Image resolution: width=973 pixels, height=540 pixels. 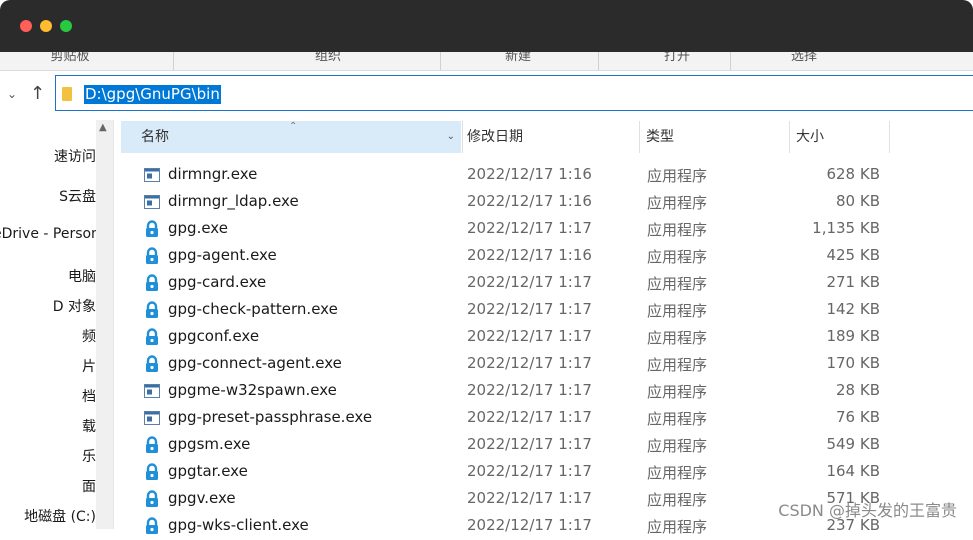 What do you see at coordinates (217, 282) in the screenshot?
I see `file-name: gpg-card.exe` at bounding box center [217, 282].